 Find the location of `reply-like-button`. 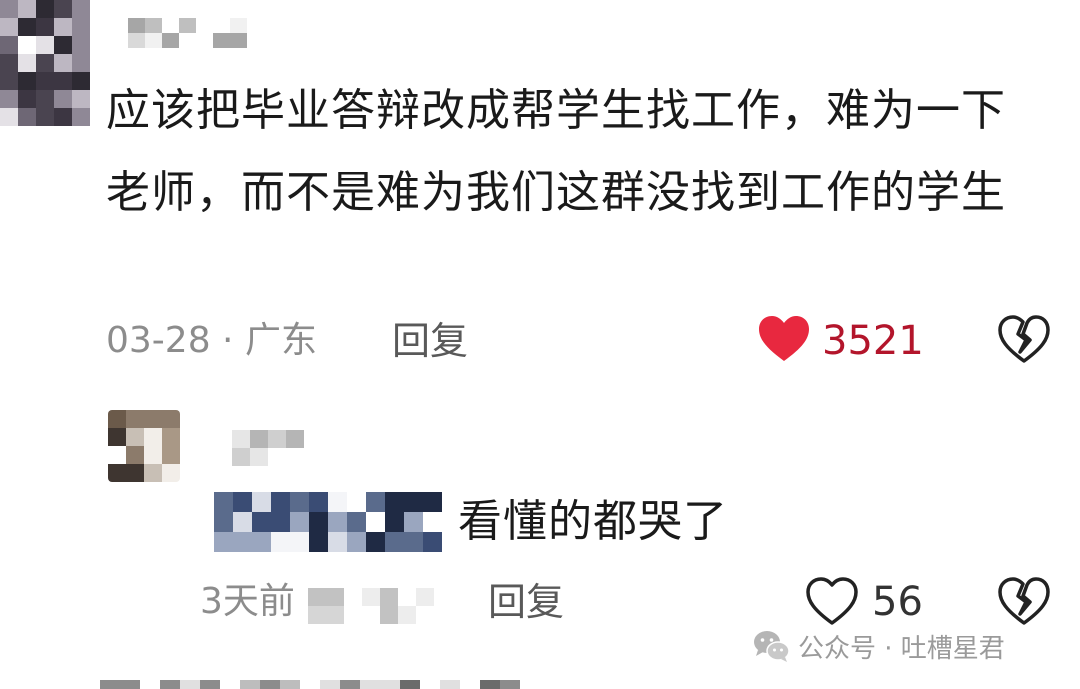

reply-like-button is located at coordinates (832, 602).